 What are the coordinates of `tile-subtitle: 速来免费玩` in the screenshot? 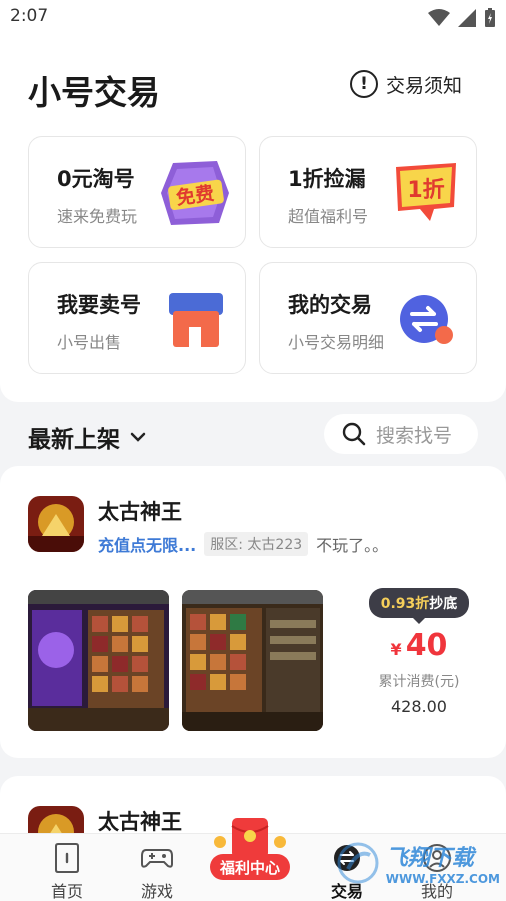 It's located at (97, 216).